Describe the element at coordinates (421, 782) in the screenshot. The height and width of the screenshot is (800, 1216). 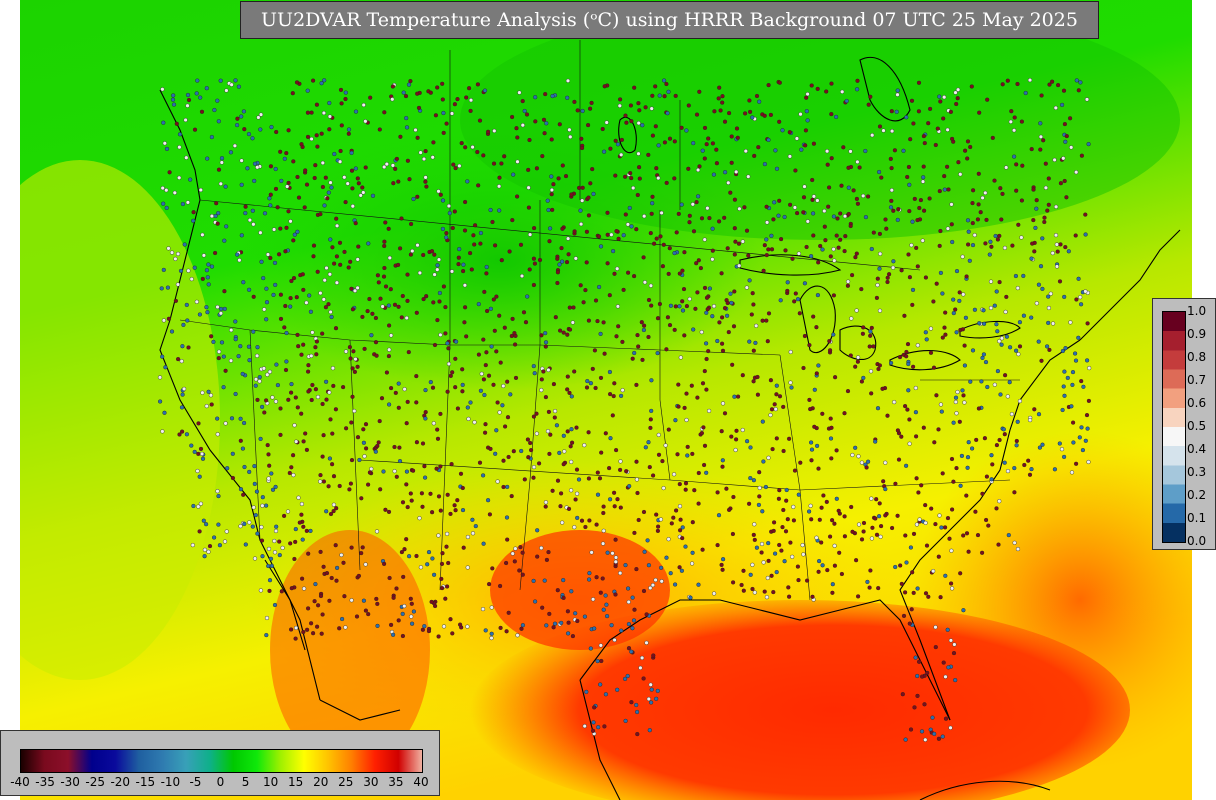
I see `temperature-colorbar-tick: 40` at that location.